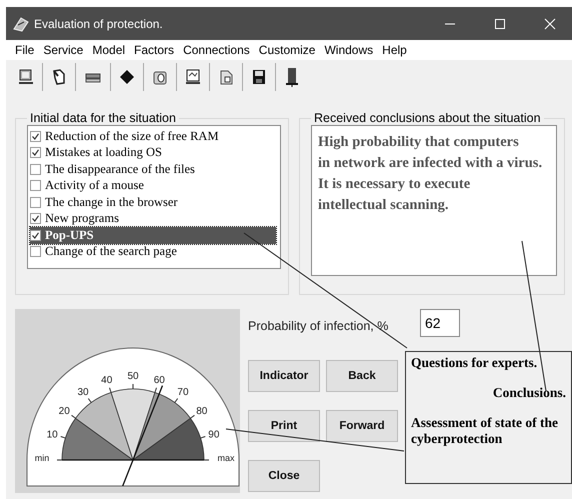 This screenshot has width=572, height=499. What do you see at coordinates (550, 24) in the screenshot?
I see `close-icon` at bounding box center [550, 24].